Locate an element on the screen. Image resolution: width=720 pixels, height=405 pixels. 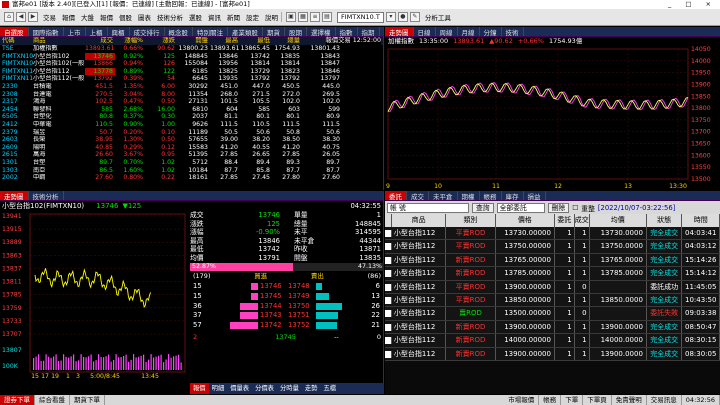
menu-item-quote2: 報價 is located at coordinates (106, 17).